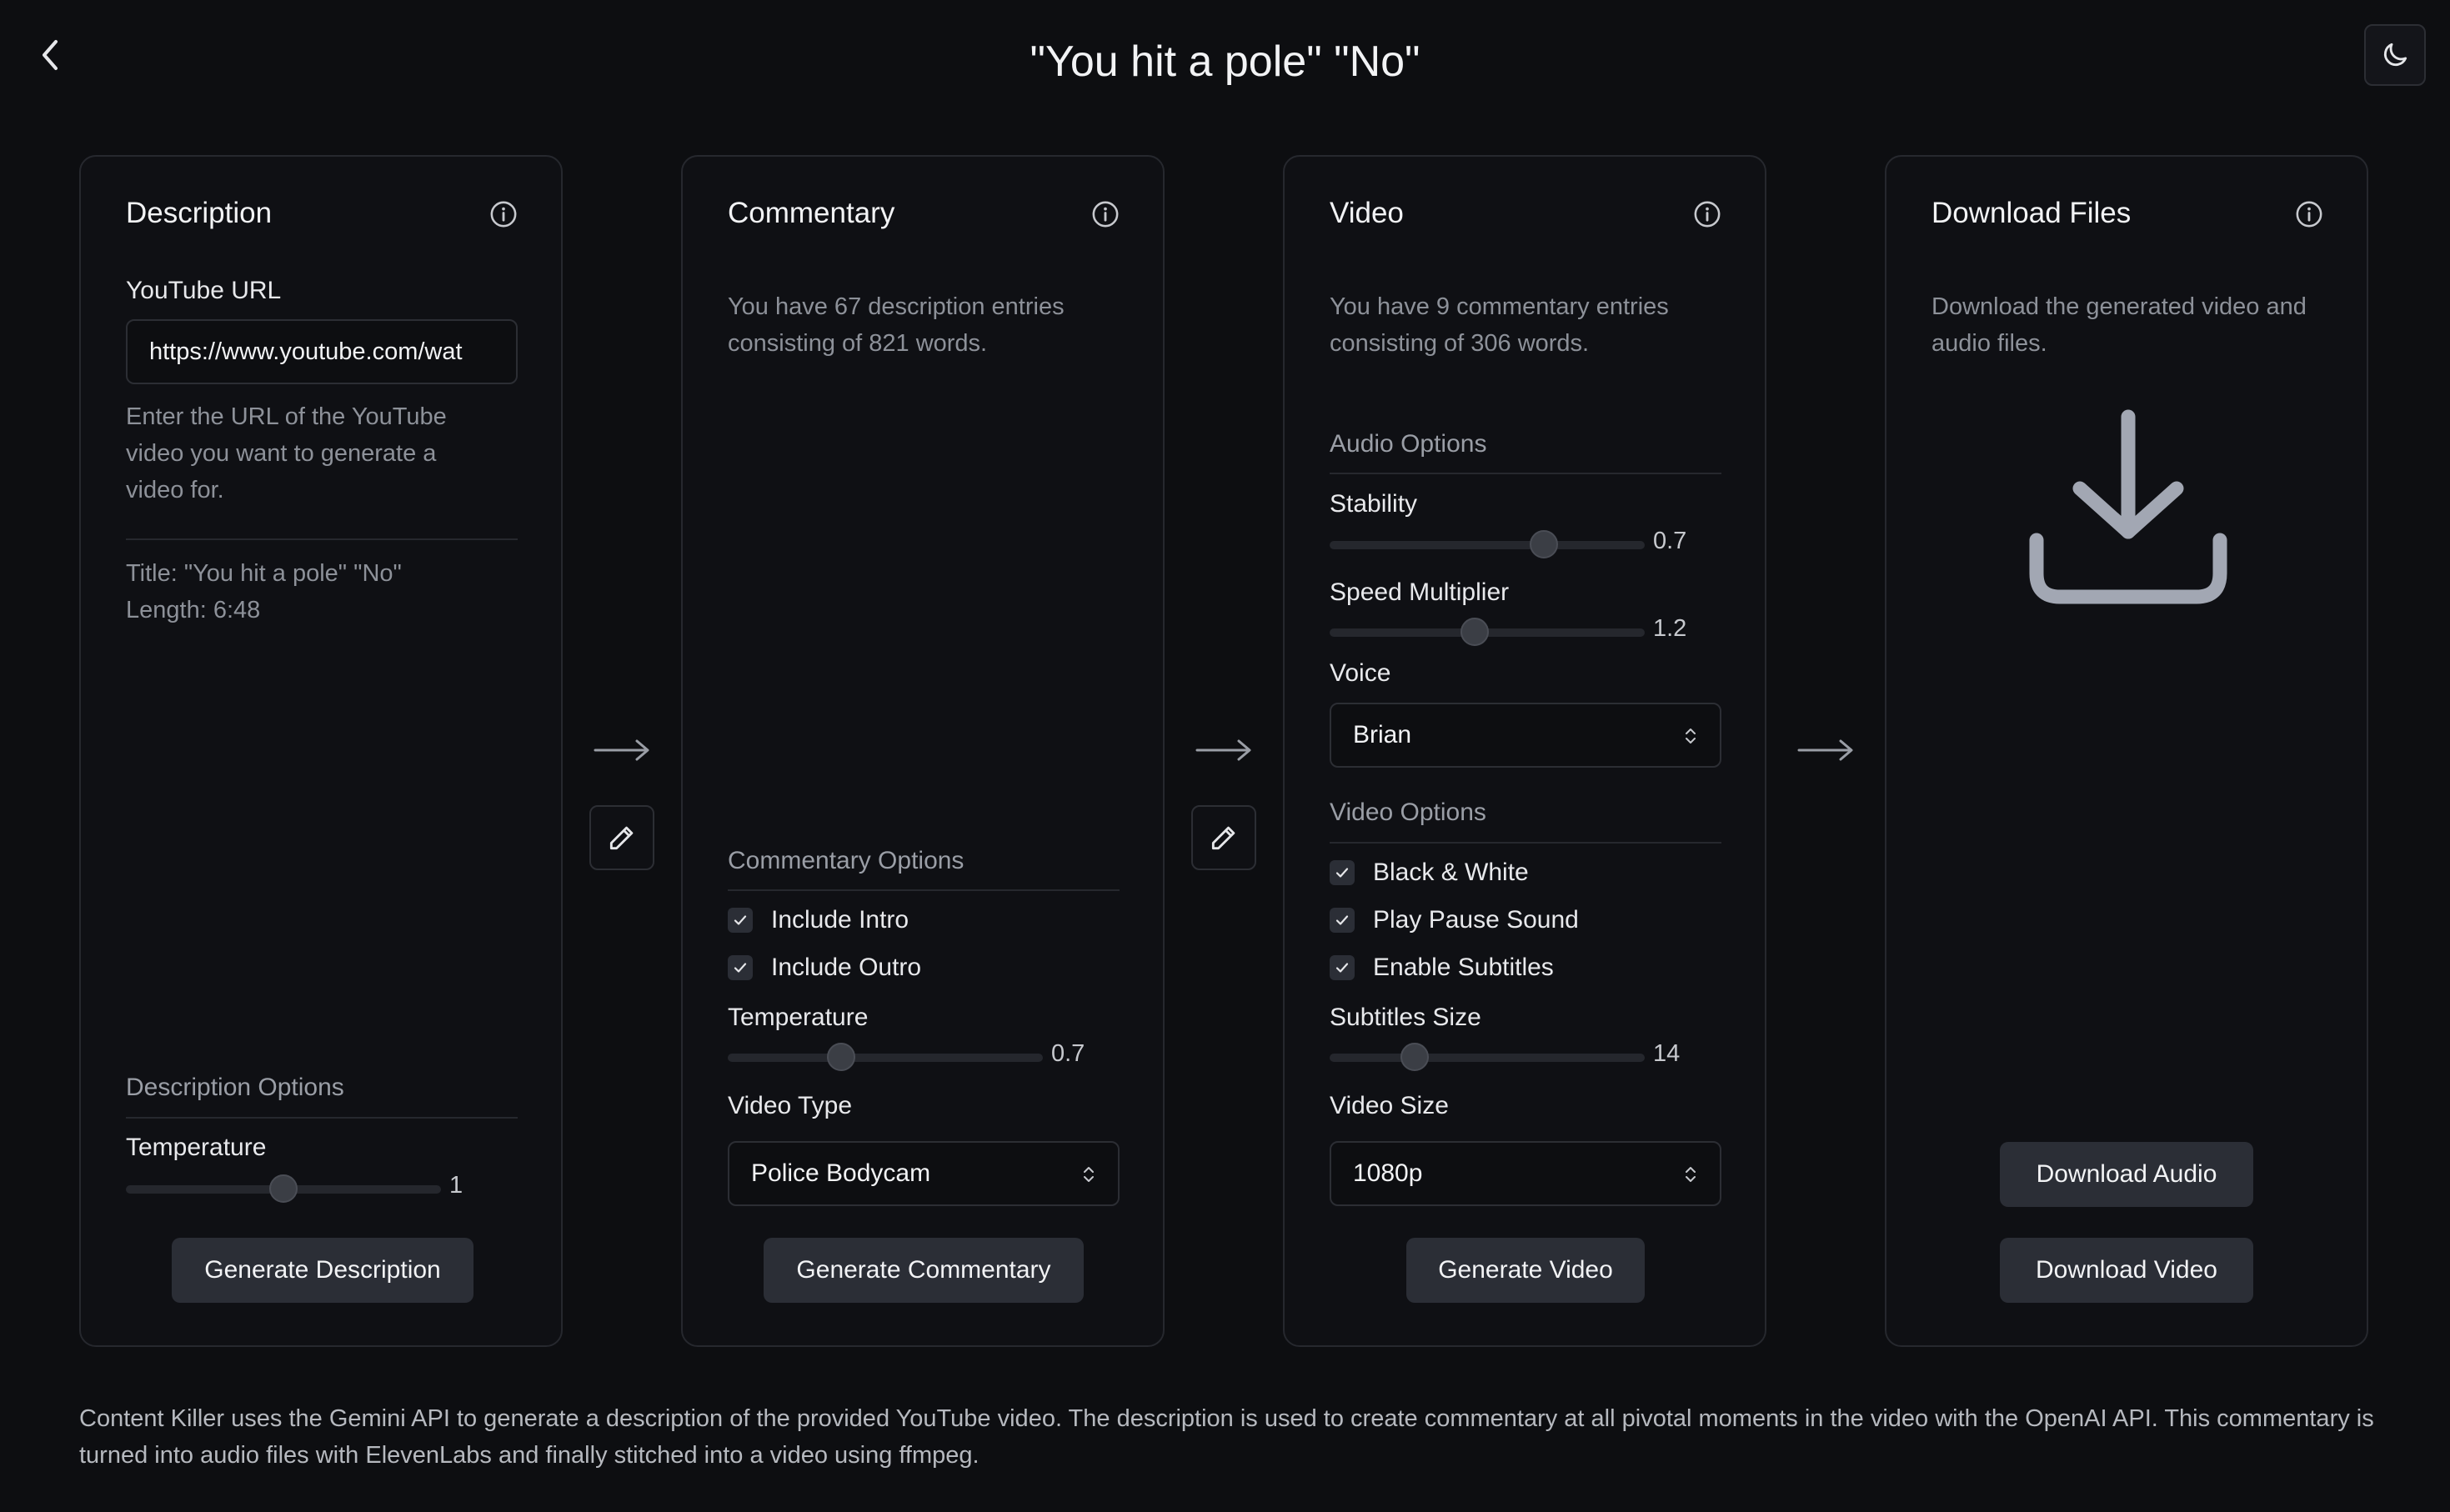  What do you see at coordinates (1389, 1106) in the screenshot?
I see `video-size-label: Video Size` at bounding box center [1389, 1106].